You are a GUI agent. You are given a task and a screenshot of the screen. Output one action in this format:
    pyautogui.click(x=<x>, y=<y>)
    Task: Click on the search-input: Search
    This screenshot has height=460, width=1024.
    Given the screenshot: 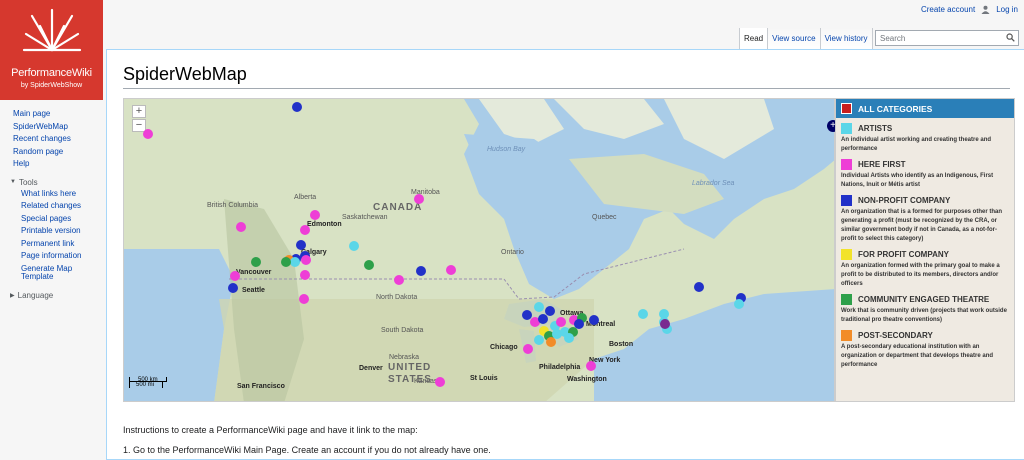 What is the action you would take?
    pyautogui.click(x=947, y=38)
    